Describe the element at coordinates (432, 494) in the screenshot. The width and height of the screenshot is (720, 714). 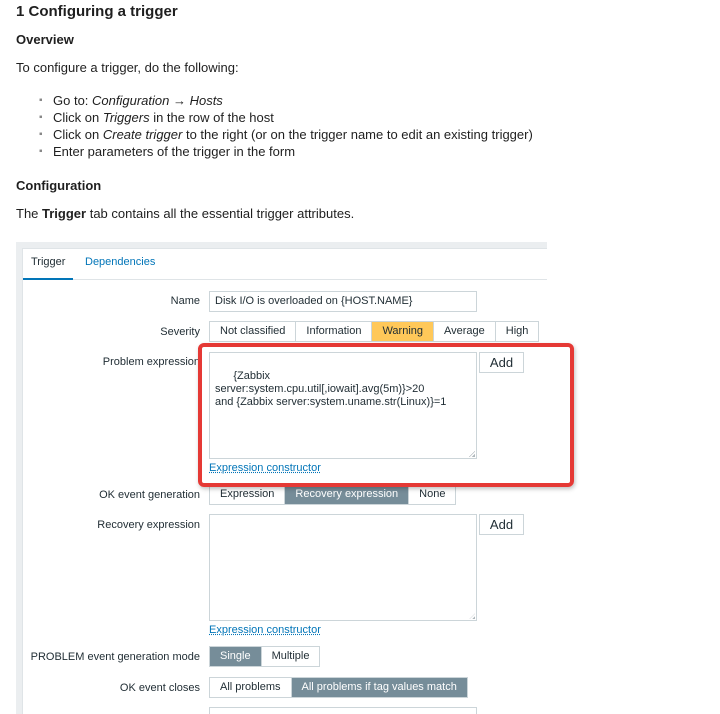
I see `ok-event-none-button: None` at that location.